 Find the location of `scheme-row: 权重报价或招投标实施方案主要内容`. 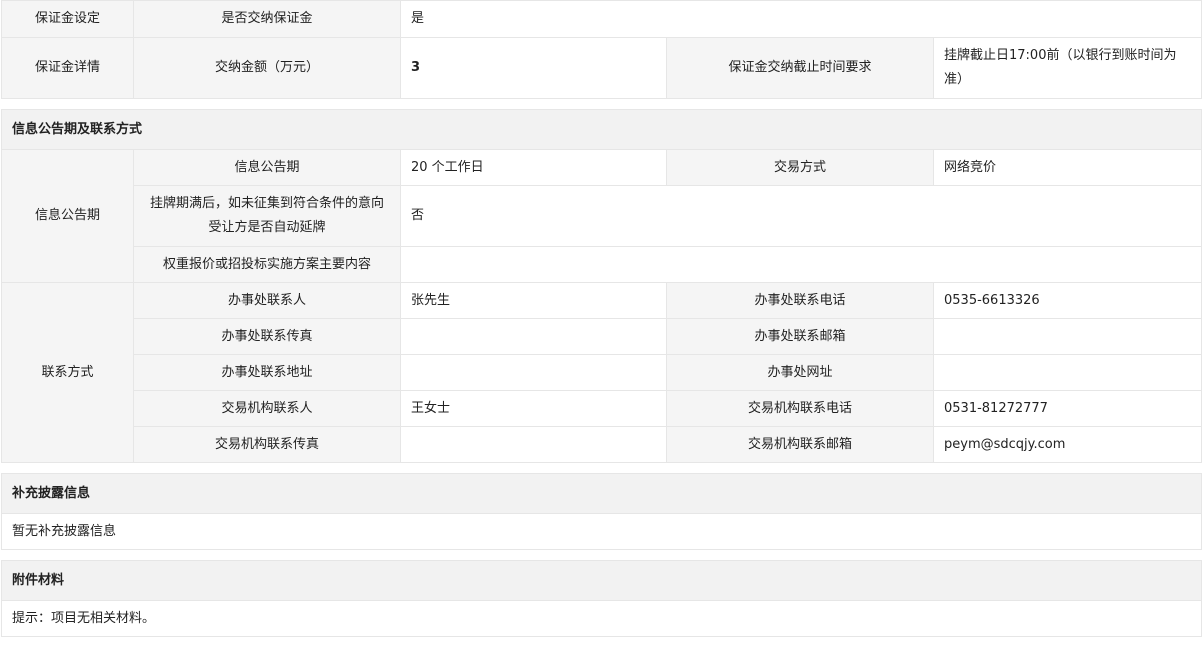

scheme-row: 权重报价或招投标实施方案主要内容 is located at coordinates (602, 264).